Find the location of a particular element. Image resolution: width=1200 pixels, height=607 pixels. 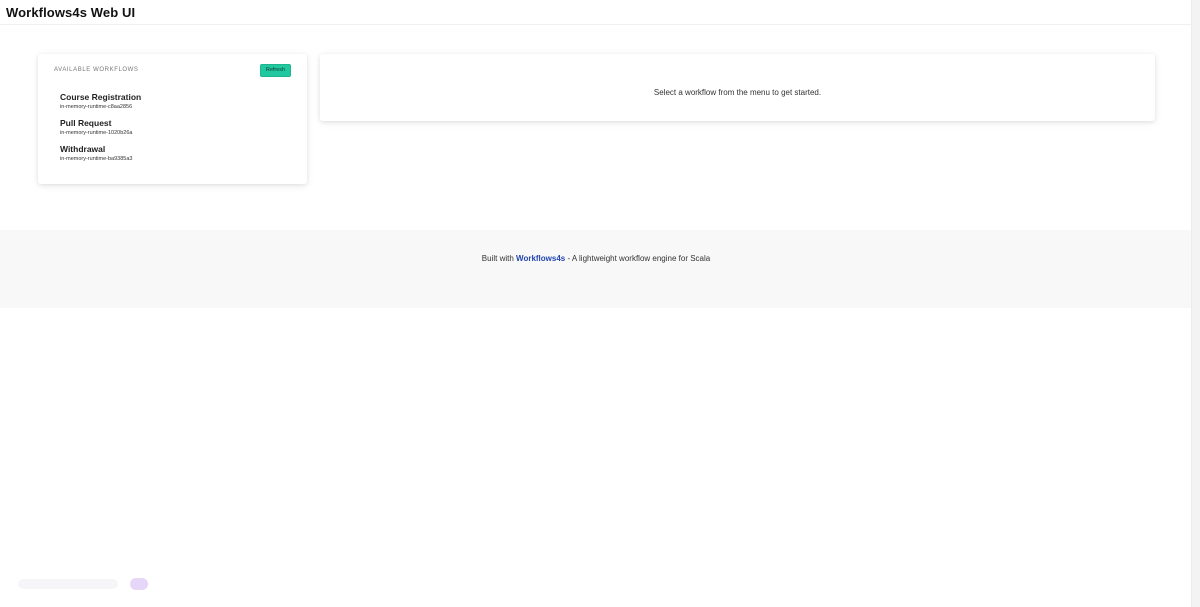

sidebar-heading: AVAILABLE WORKFLOWS is located at coordinates (96, 70).